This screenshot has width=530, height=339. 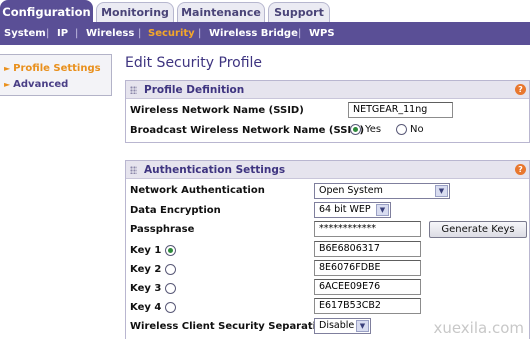 I want to click on subnav-wps: WPS, so click(x=322, y=33).